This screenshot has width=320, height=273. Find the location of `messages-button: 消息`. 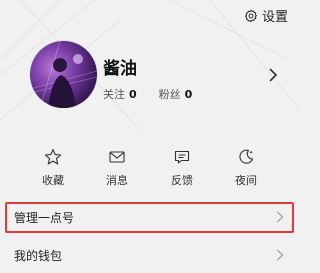

messages-button: 消息 is located at coordinates (117, 170).